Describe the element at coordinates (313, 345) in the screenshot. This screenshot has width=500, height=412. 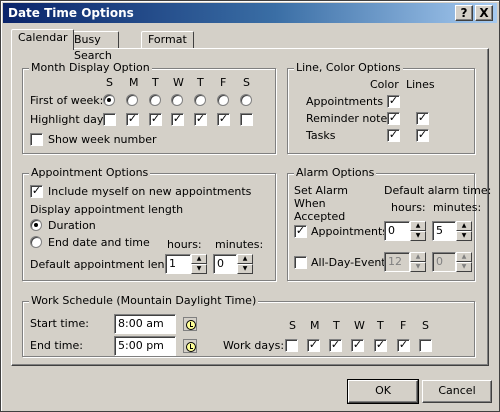
I see `workday-checkbox-mon: ✓` at that location.